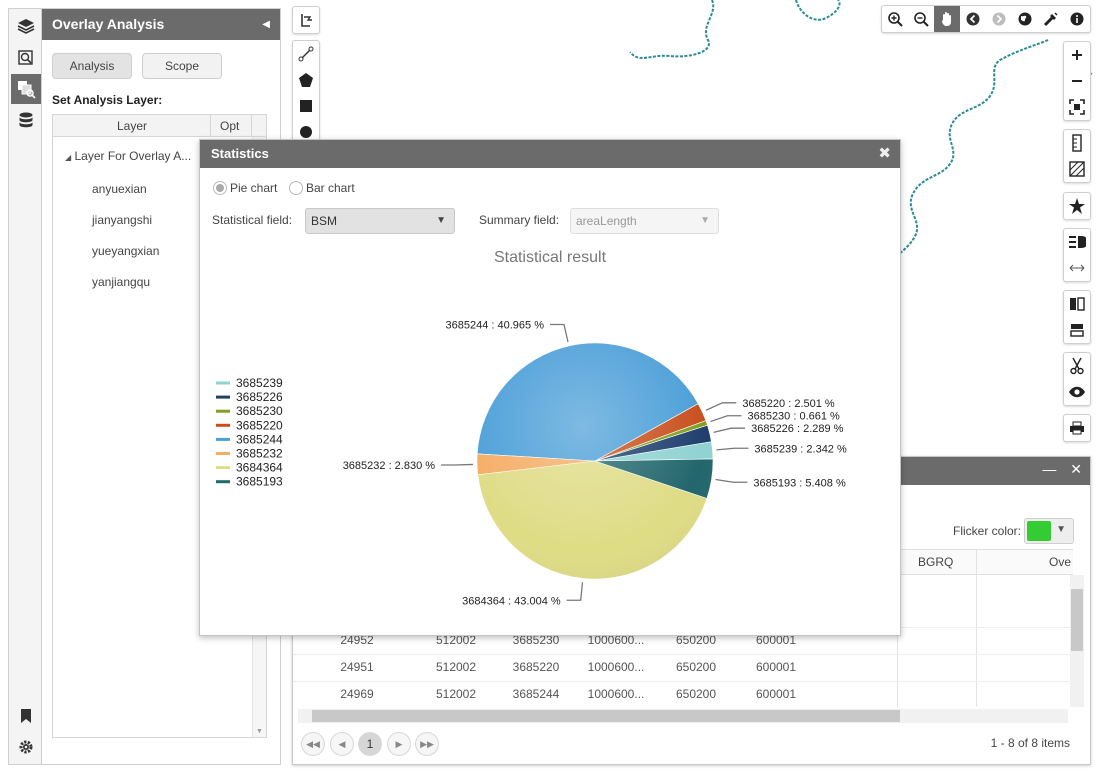 The width and height of the screenshot is (1100, 773). I want to click on tree-item: jianyangshi, so click(122, 220).